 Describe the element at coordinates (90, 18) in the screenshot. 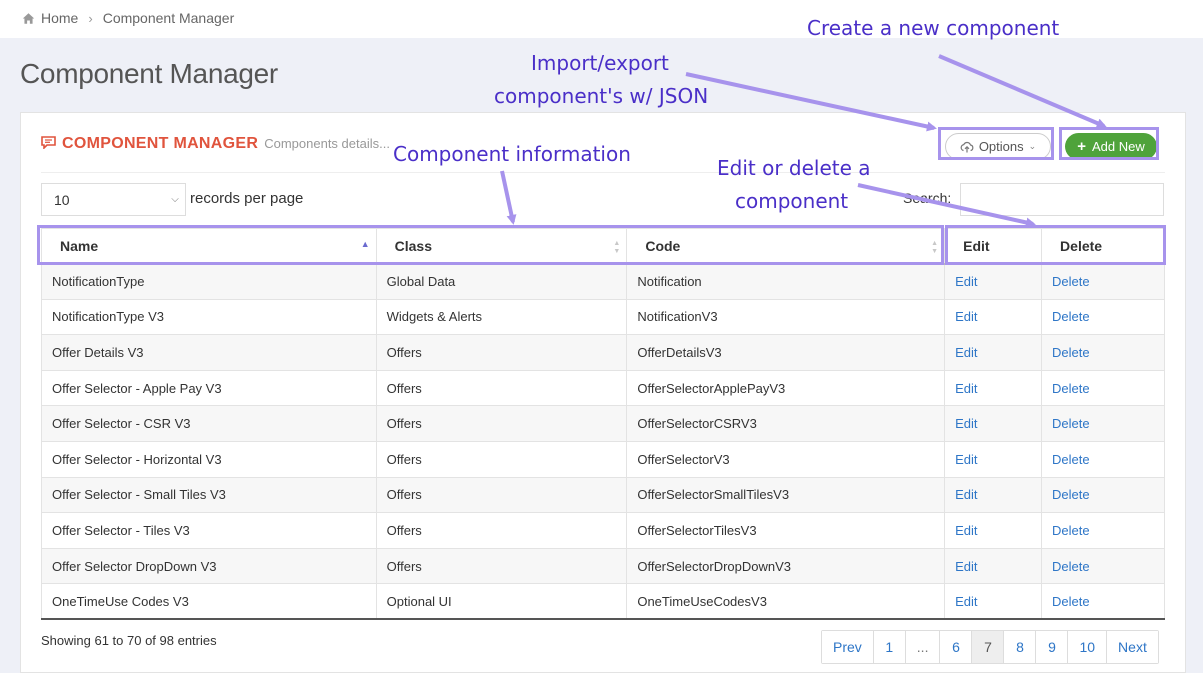

I see `chevron-right-icon: ›` at that location.